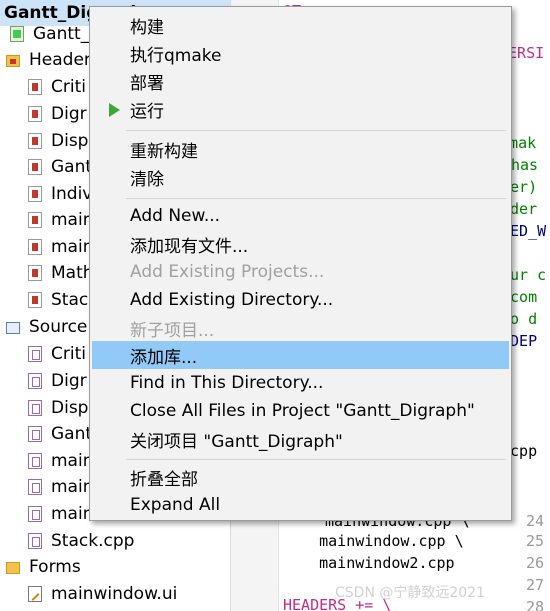  I want to click on menu-item-run: 运行, so click(300, 109).